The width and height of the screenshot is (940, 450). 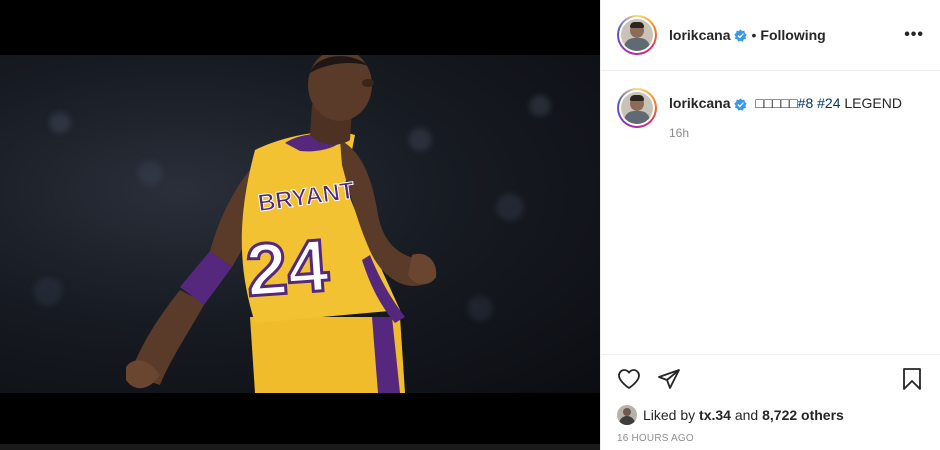 I want to click on caption-username: lorikcana, so click(x=699, y=103).